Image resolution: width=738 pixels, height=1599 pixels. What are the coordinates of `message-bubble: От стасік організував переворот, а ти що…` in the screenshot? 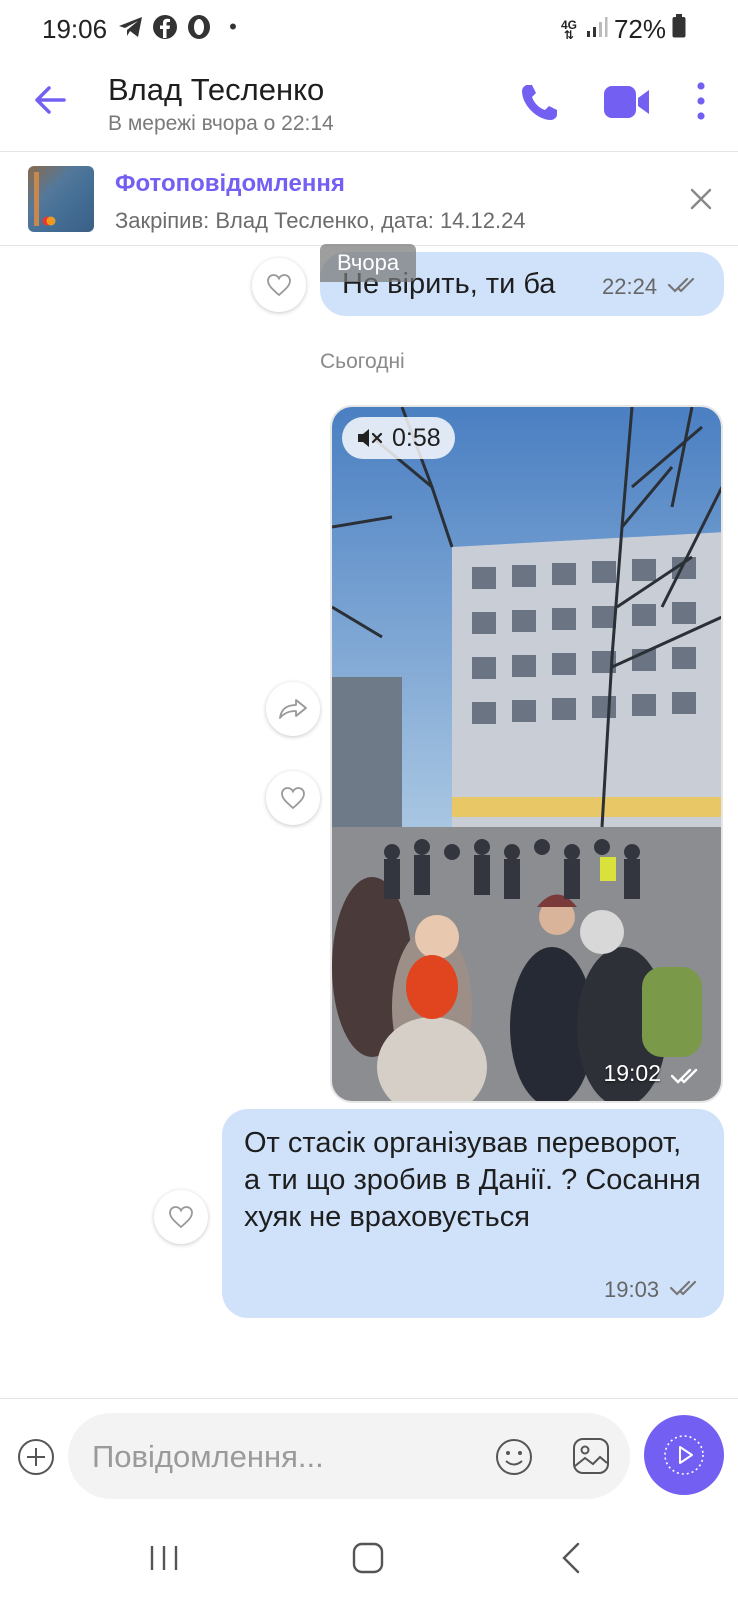 It's located at (473, 1213).